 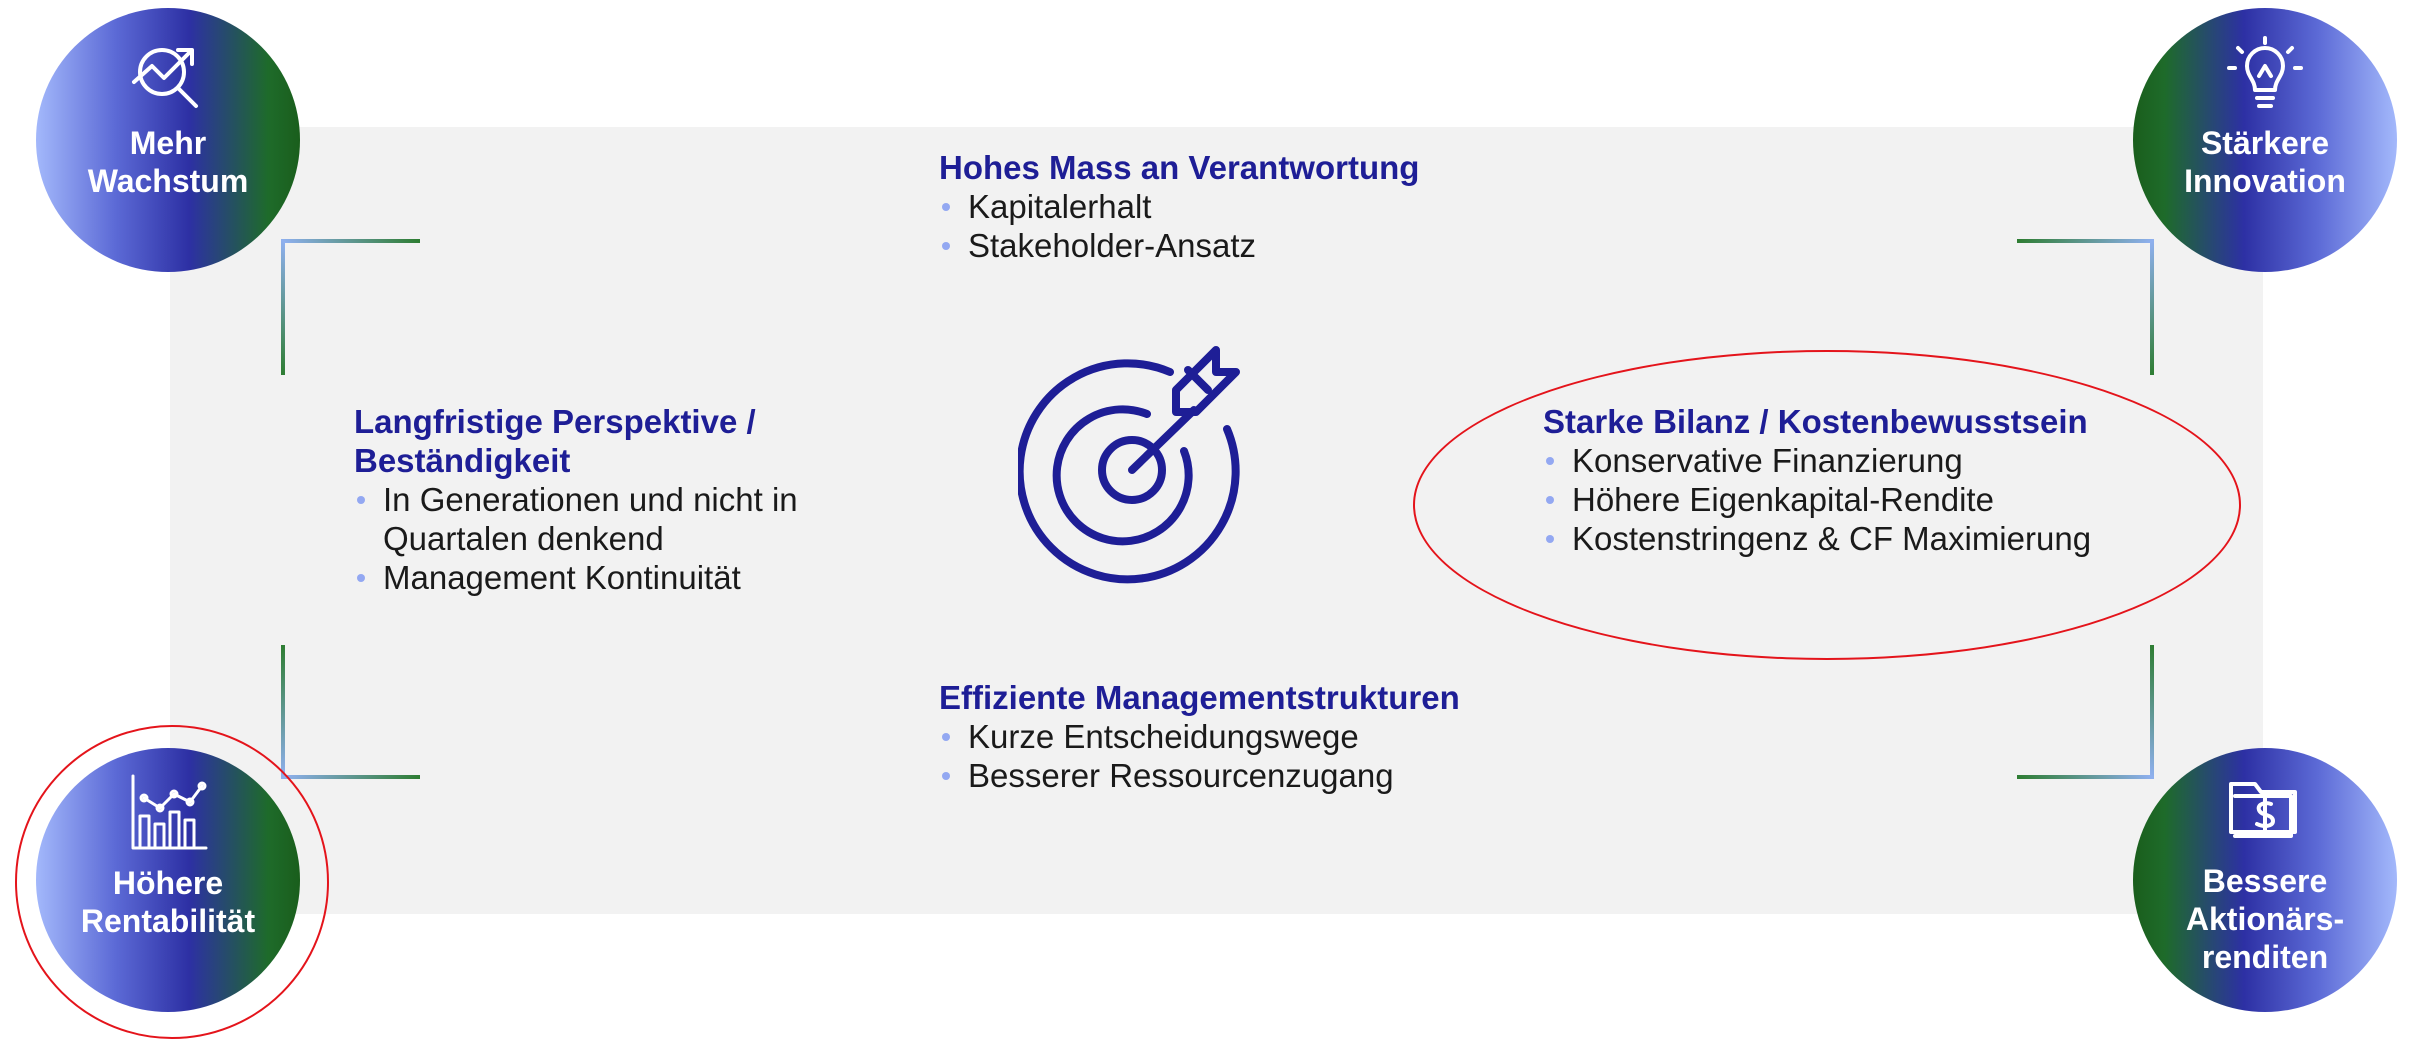 What do you see at coordinates (168, 902) in the screenshot?
I see `circle-label: Höhere Rentabilität` at bounding box center [168, 902].